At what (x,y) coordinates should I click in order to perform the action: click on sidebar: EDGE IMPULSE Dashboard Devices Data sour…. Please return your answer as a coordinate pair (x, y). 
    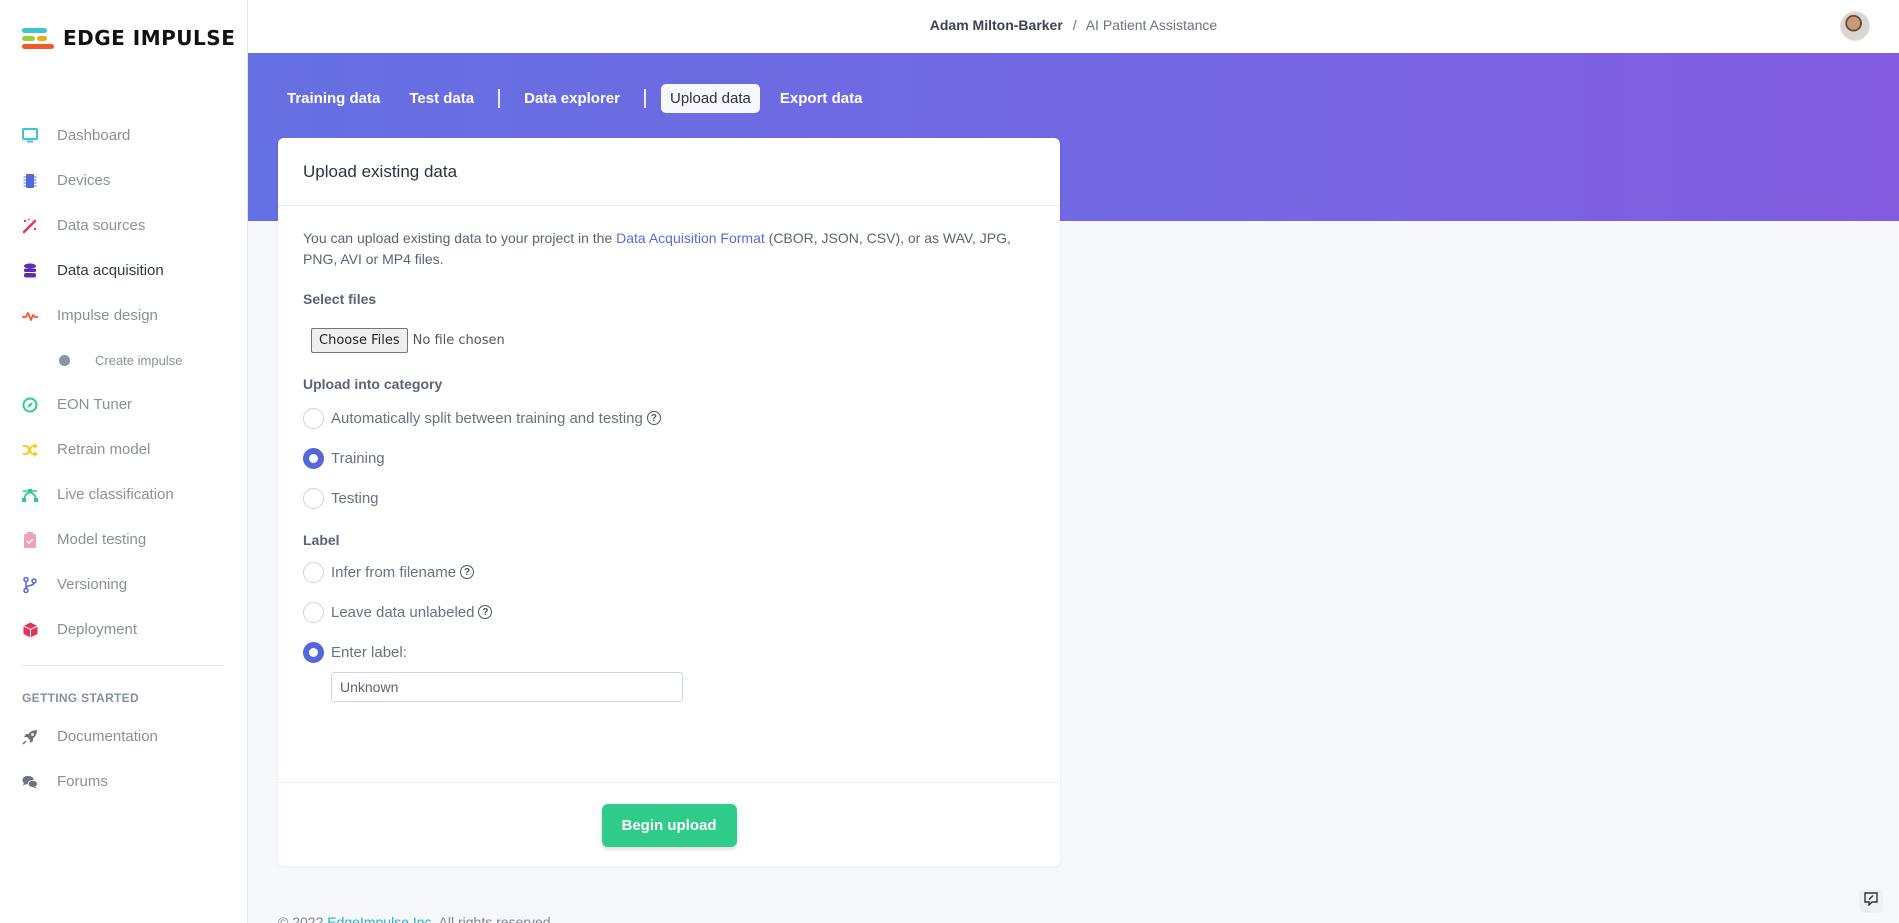
    Looking at the image, I should click on (124, 461).